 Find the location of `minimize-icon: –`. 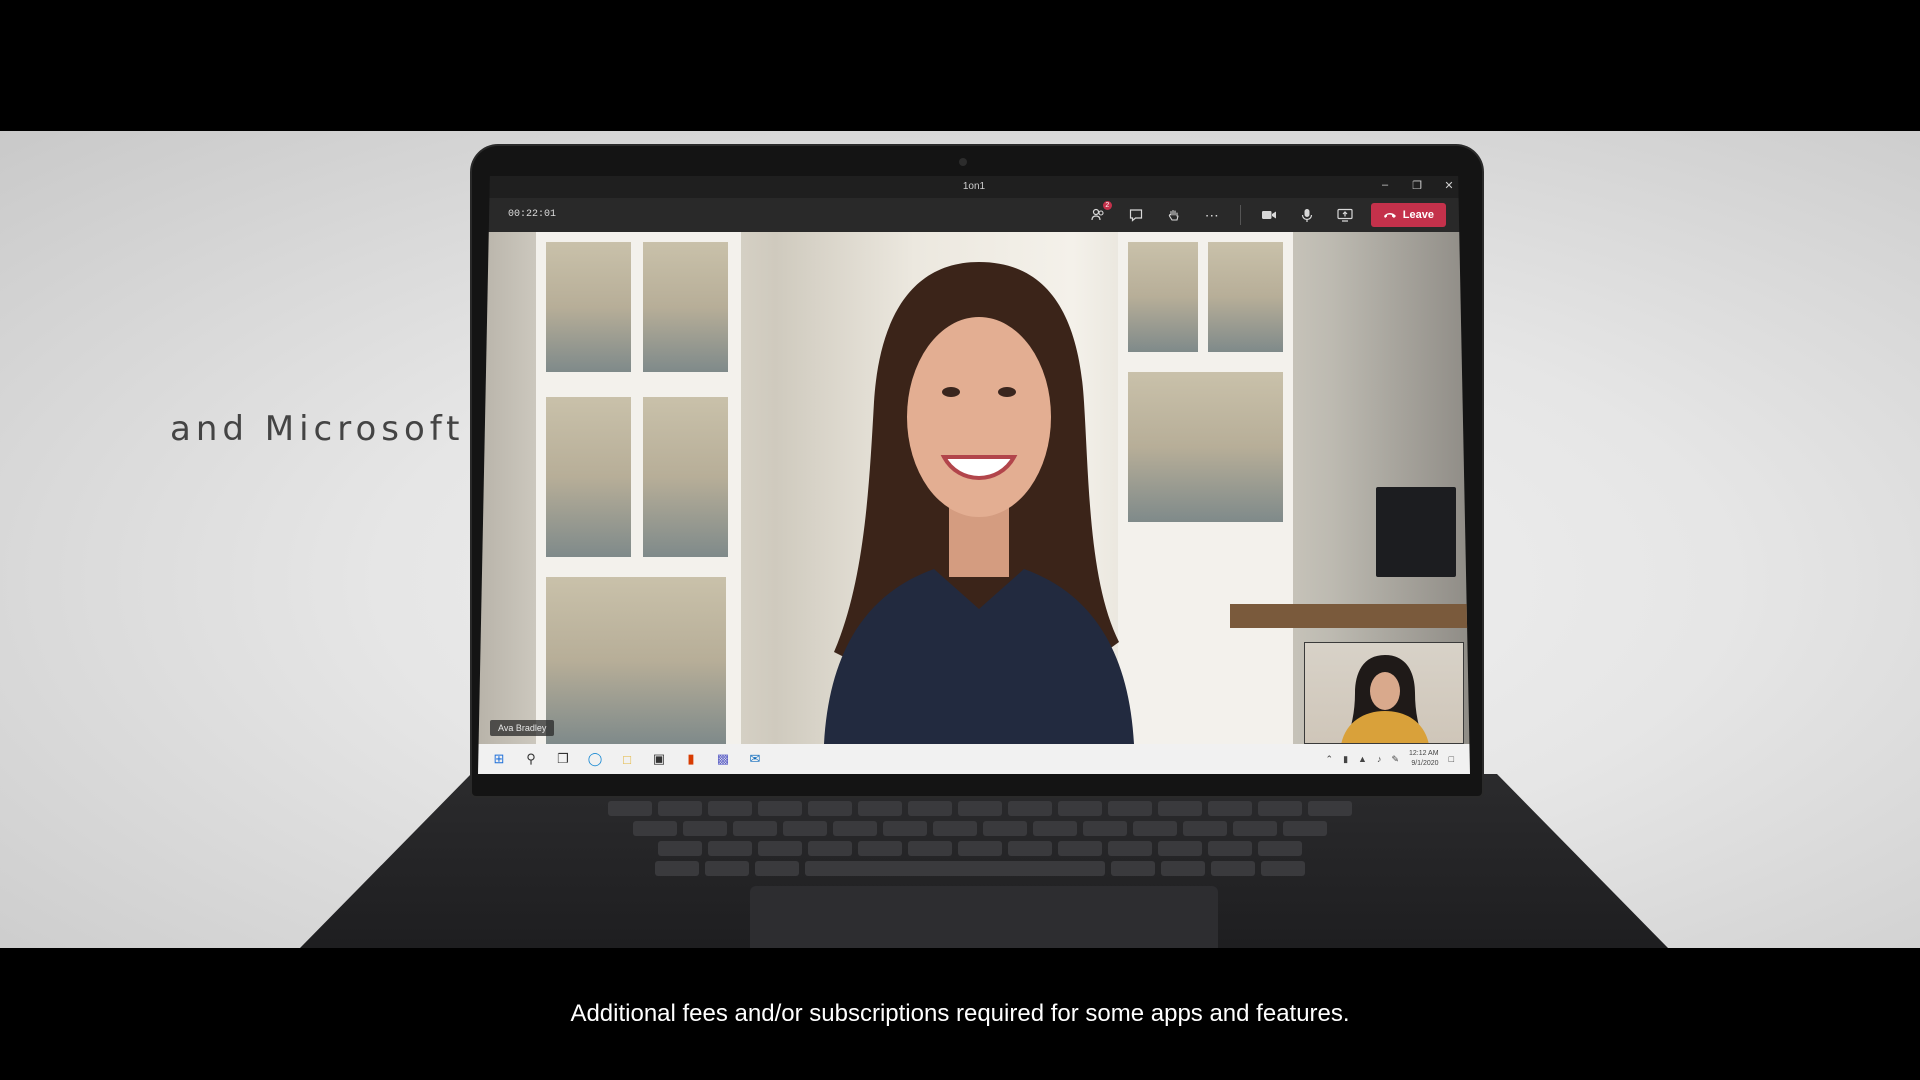

minimize-icon: – is located at coordinates (1385, 185).